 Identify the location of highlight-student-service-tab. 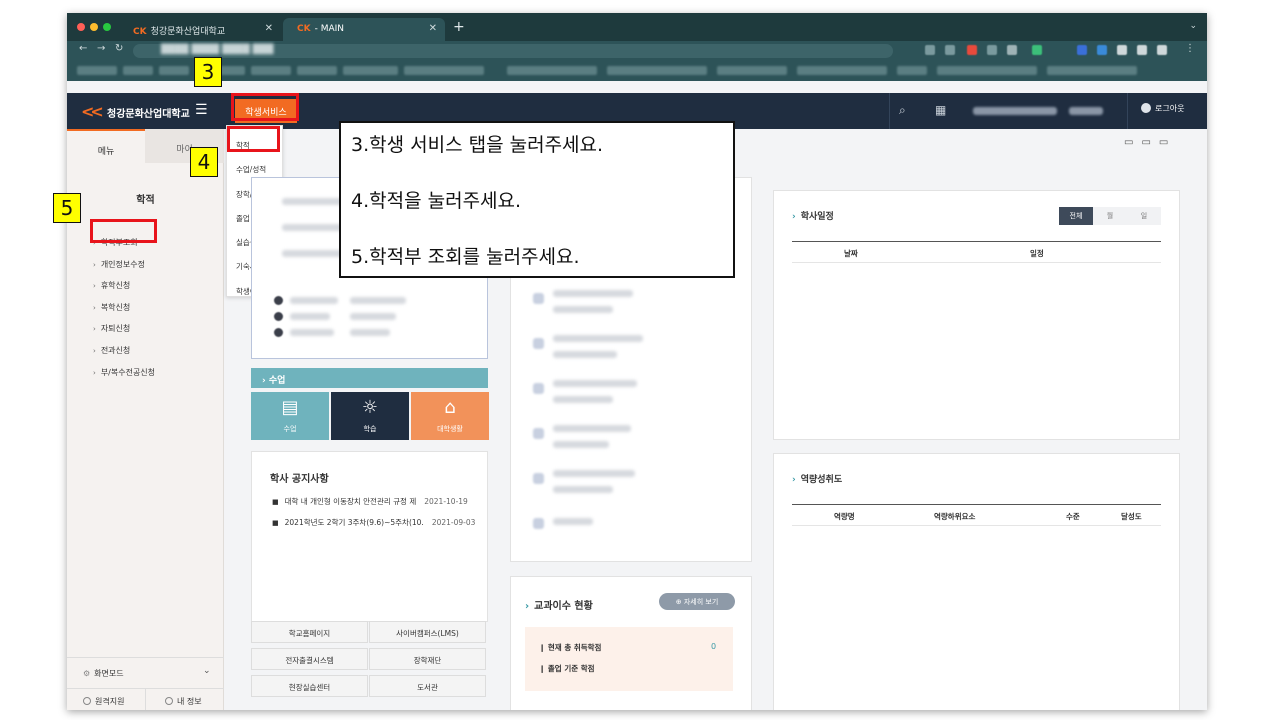
(265, 107).